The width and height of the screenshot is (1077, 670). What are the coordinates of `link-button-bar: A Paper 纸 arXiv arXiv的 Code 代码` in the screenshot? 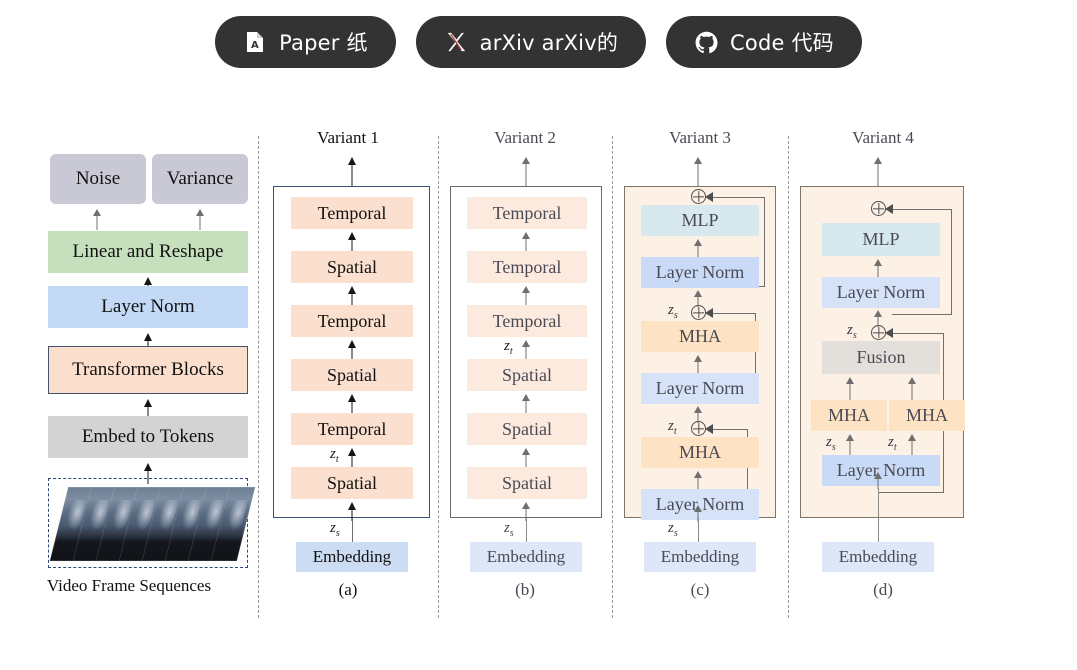 It's located at (538, 42).